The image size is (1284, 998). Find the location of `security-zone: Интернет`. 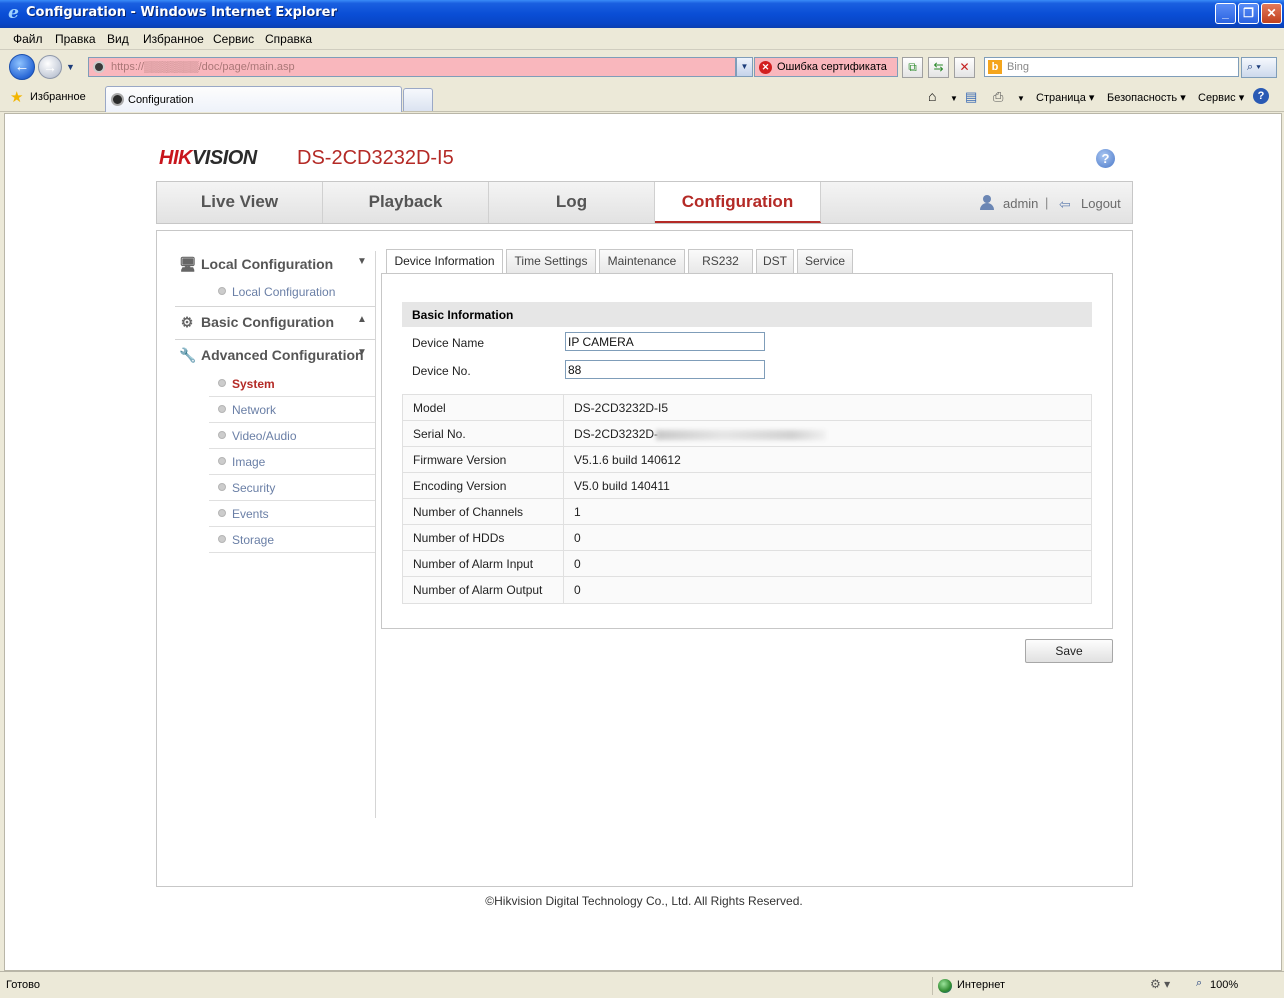

security-zone: Интернет is located at coordinates (1037, 986).